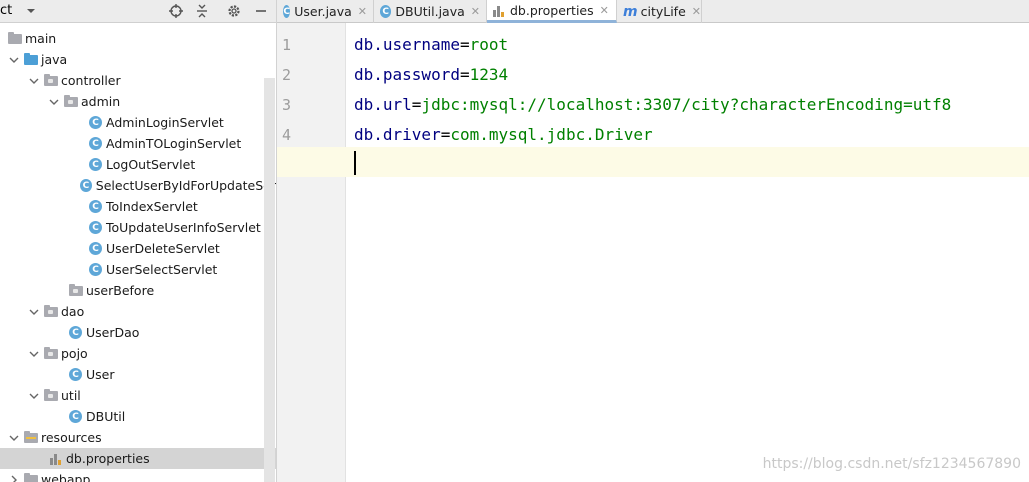 This screenshot has height=482, width=1029. I want to click on watermark: https://blog.csdn.net/sfz1234567890, so click(891, 464).